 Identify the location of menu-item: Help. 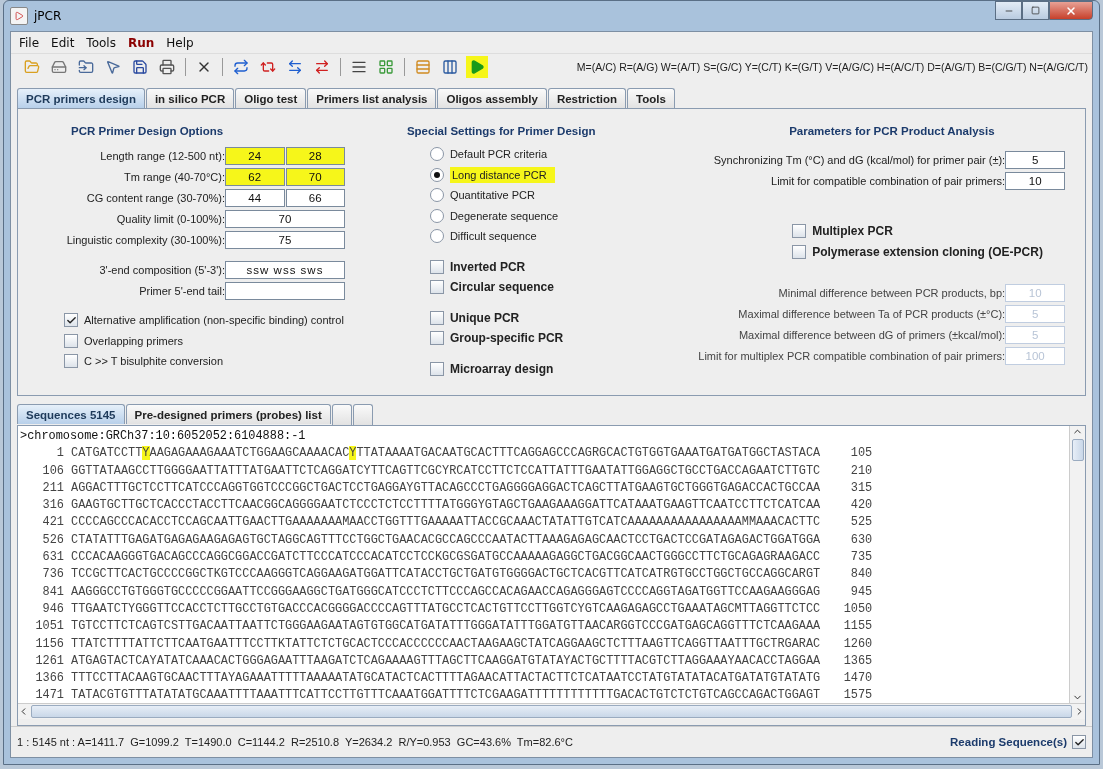
(180, 42).